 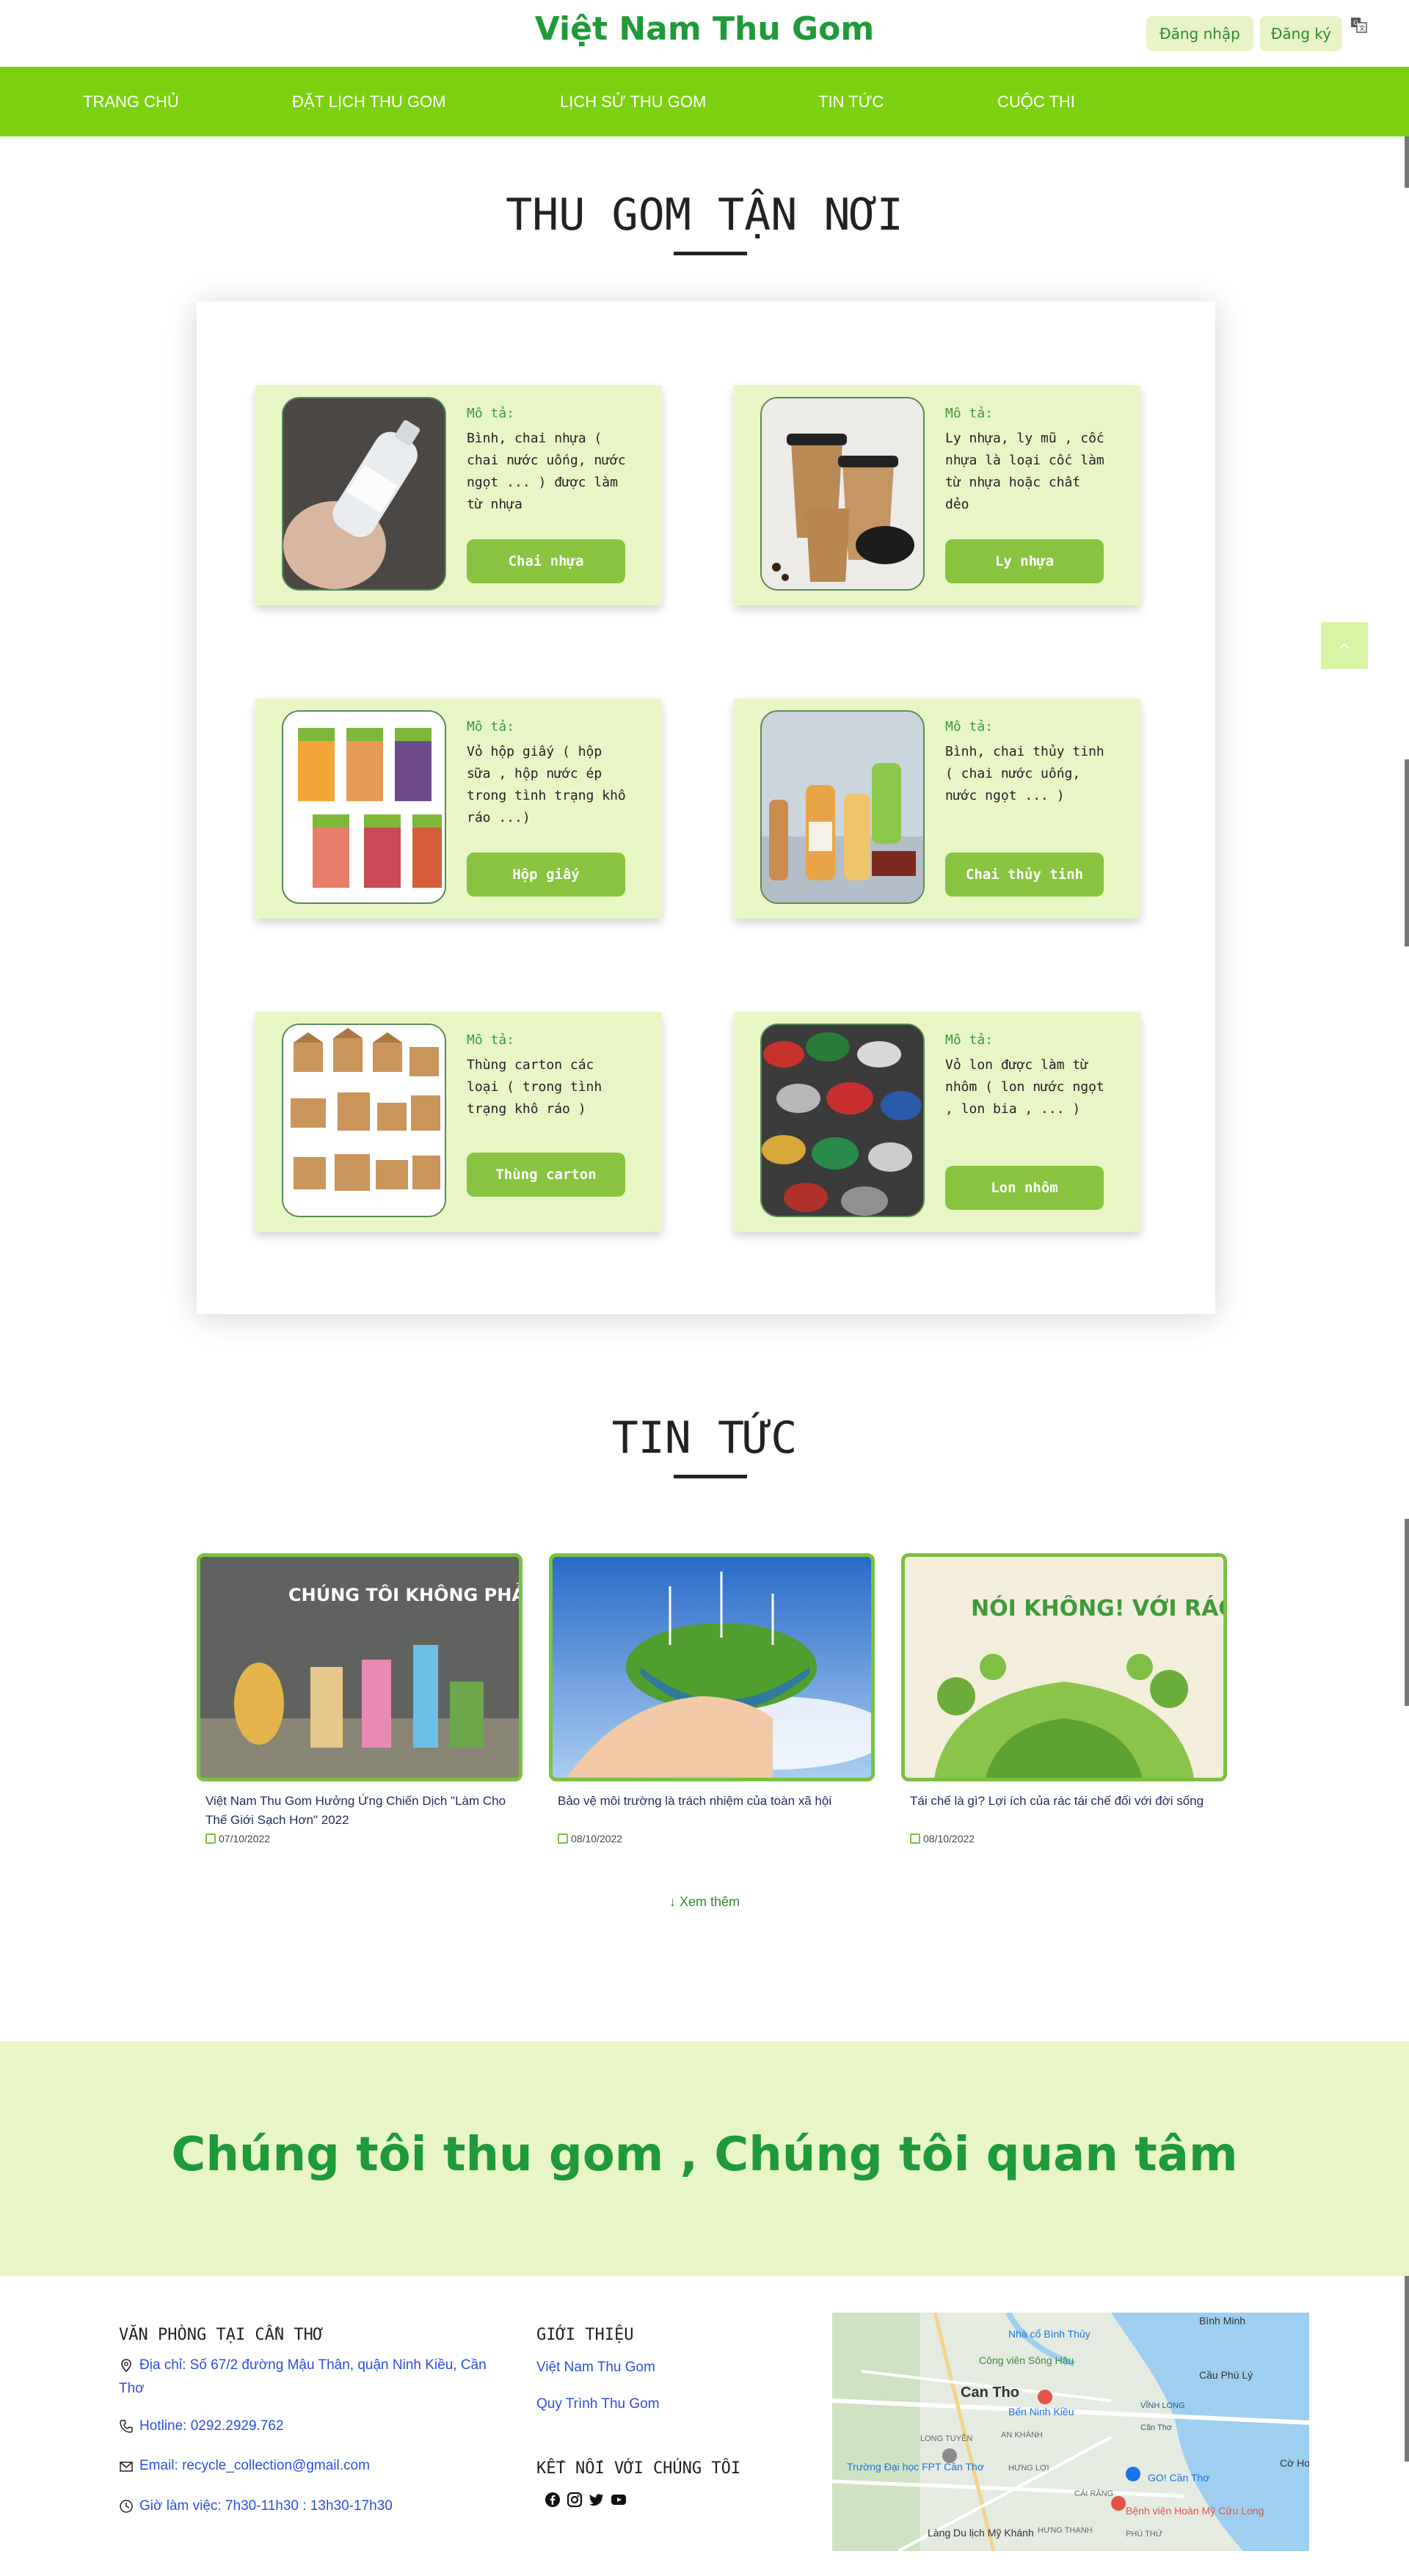 I want to click on slogan-banner: Chúng tôi thu gom , Chúng tôi quan tâm, so click(x=704, y=2159).